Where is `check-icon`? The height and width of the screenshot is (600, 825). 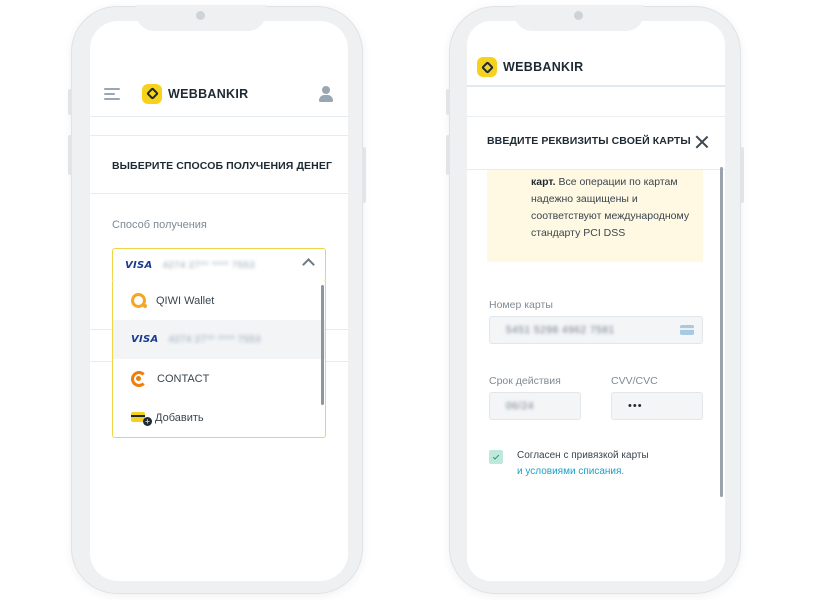 check-icon is located at coordinates (496, 456).